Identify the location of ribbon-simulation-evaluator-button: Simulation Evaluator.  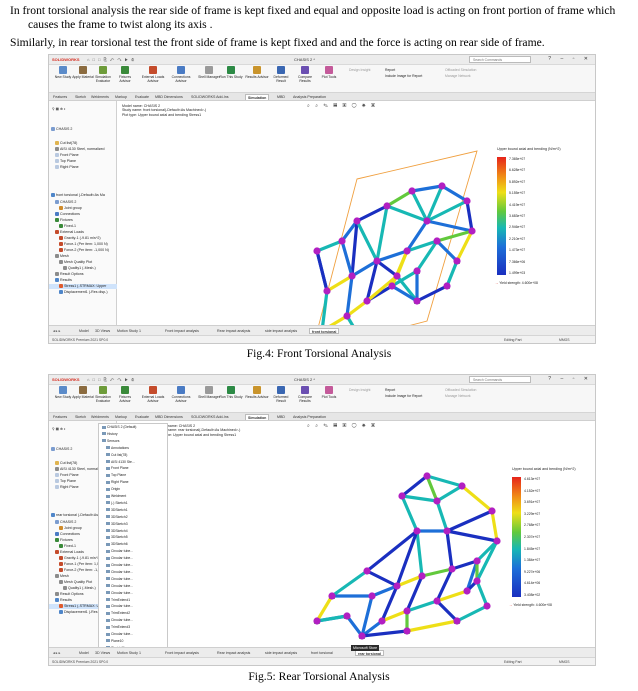
(103, 394).